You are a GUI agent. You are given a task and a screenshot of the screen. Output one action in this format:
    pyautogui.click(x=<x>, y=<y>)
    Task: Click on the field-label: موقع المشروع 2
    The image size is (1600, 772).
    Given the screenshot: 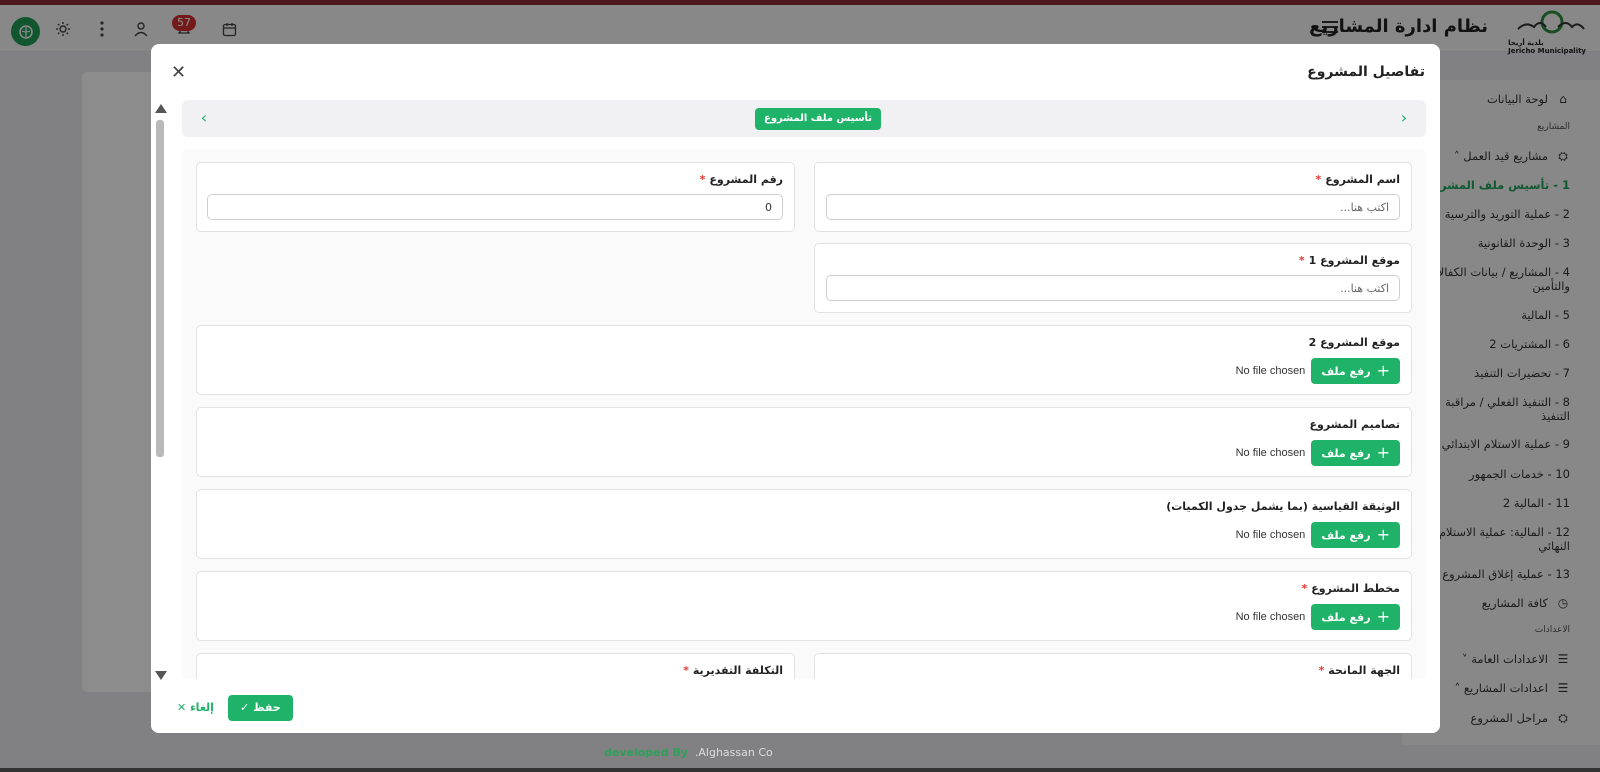 What is the action you would take?
    pyautogui.click(x=1354, y=342)
    